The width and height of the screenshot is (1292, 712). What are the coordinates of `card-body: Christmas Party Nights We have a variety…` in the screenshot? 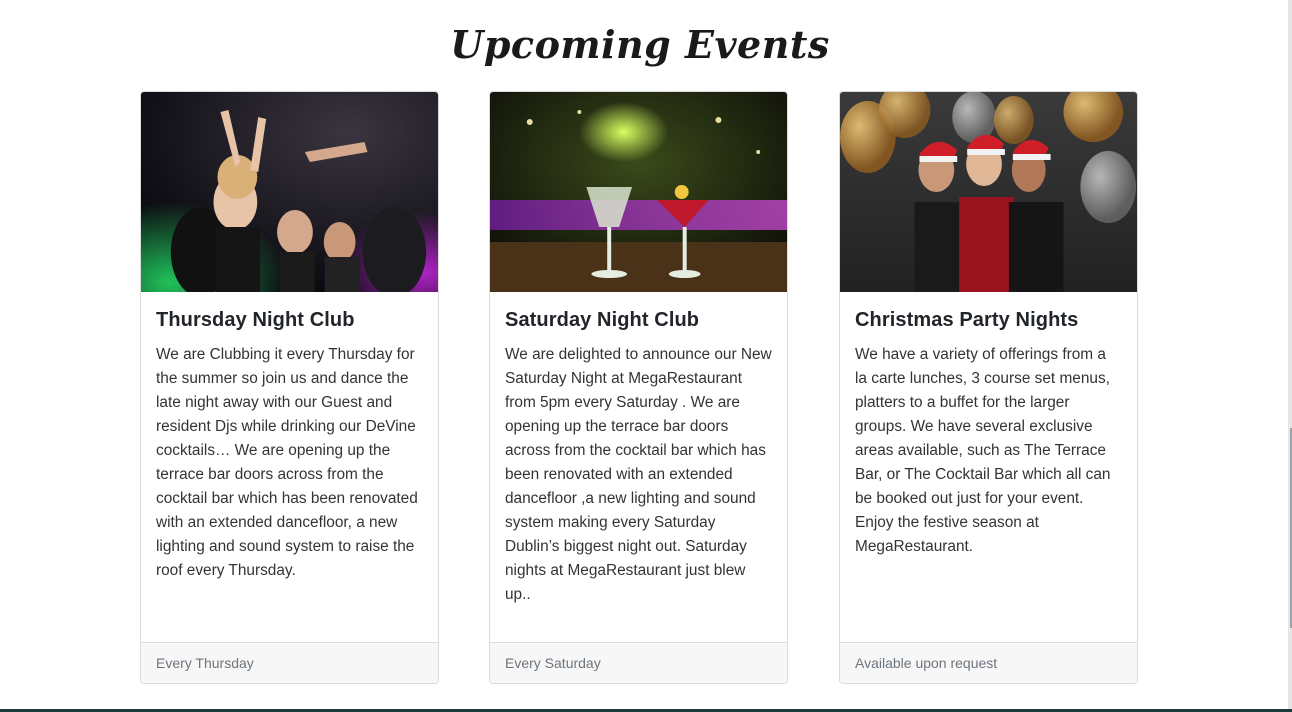 It's located at (988, 425).